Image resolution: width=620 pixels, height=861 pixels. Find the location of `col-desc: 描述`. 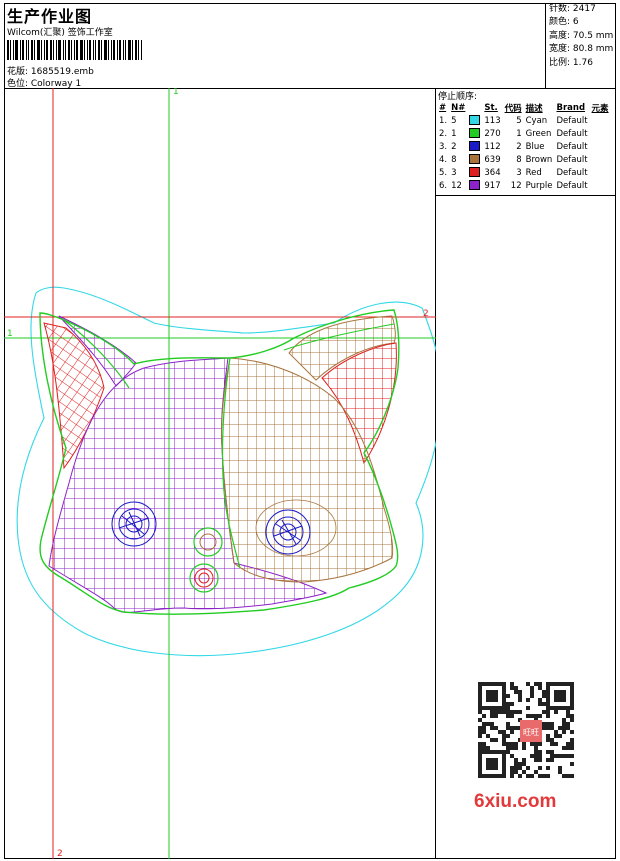

col-desc: 描述 is located at coordinates (534, 108).